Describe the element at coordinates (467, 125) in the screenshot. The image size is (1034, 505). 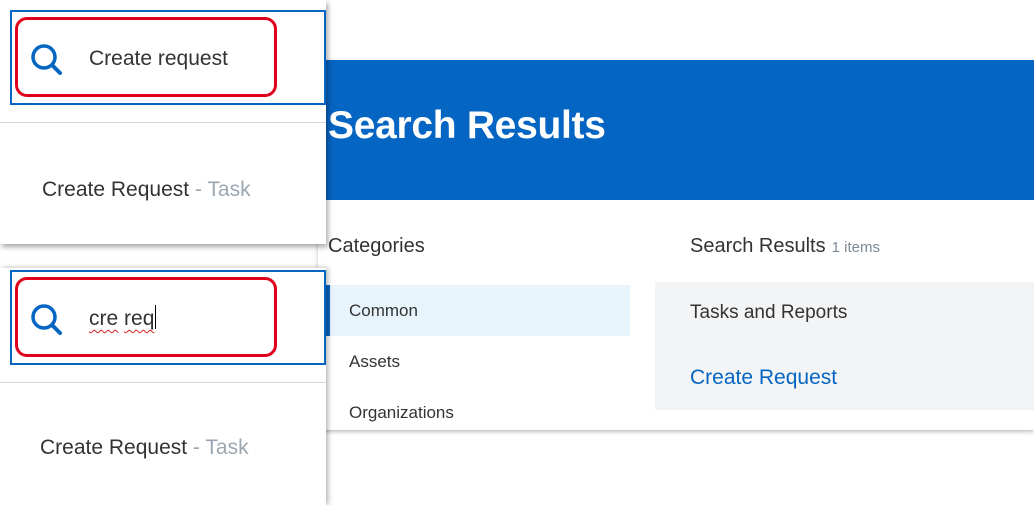
I see `page-title: Search Results` at that location.